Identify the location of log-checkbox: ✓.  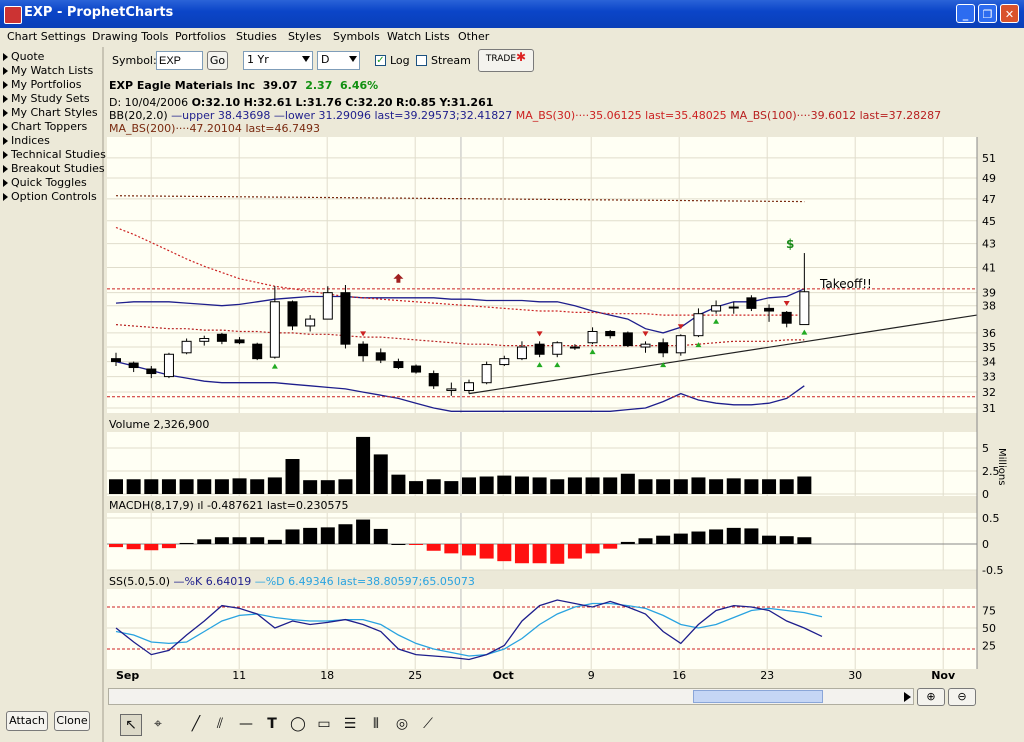
(380, 60).